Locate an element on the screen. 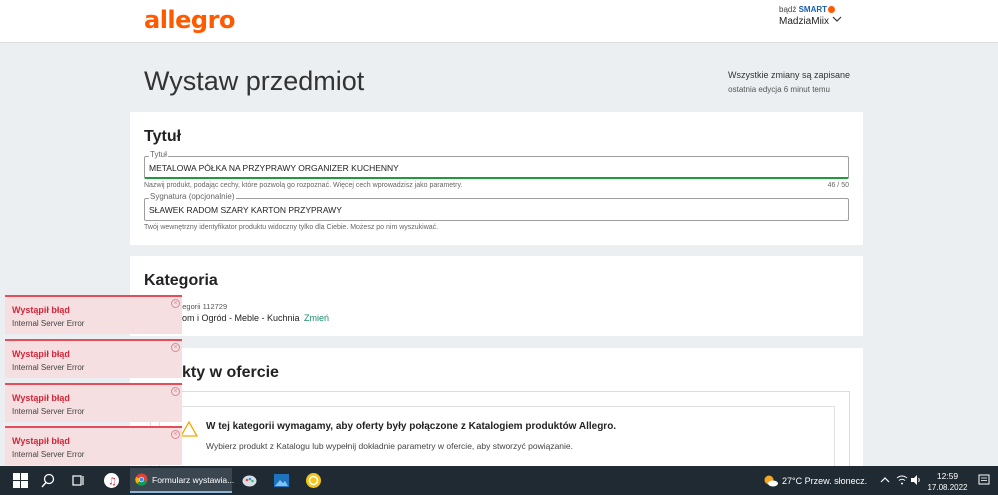 The height and width of the screenshot is (495, 998). chevron-down-icon is located at coordinates (837, 19).